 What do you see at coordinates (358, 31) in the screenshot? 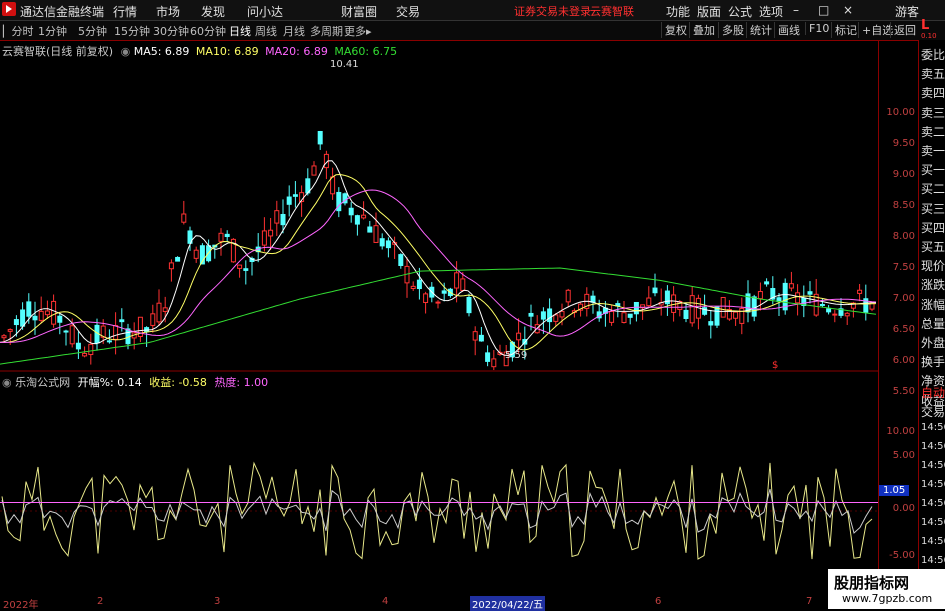
I see `tab-more: 更多▸` at bounding box center [358, 31].